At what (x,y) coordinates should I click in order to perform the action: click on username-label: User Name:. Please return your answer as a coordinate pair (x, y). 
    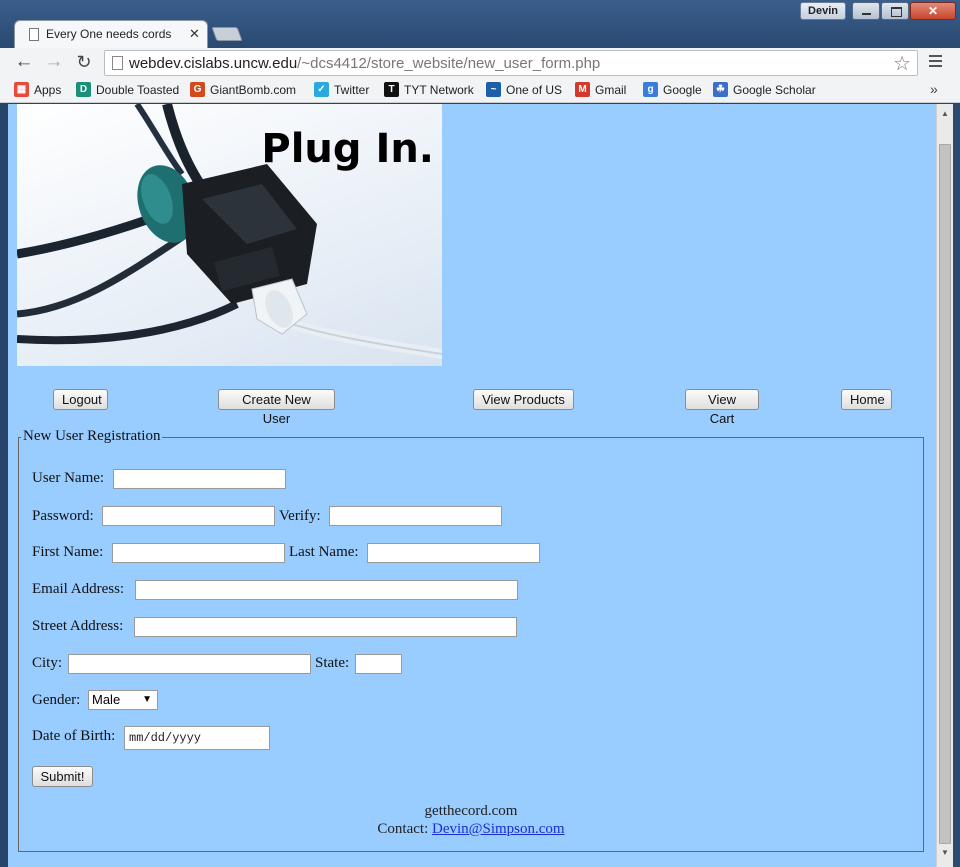
    Looking at the image, I should click on (68, 478).